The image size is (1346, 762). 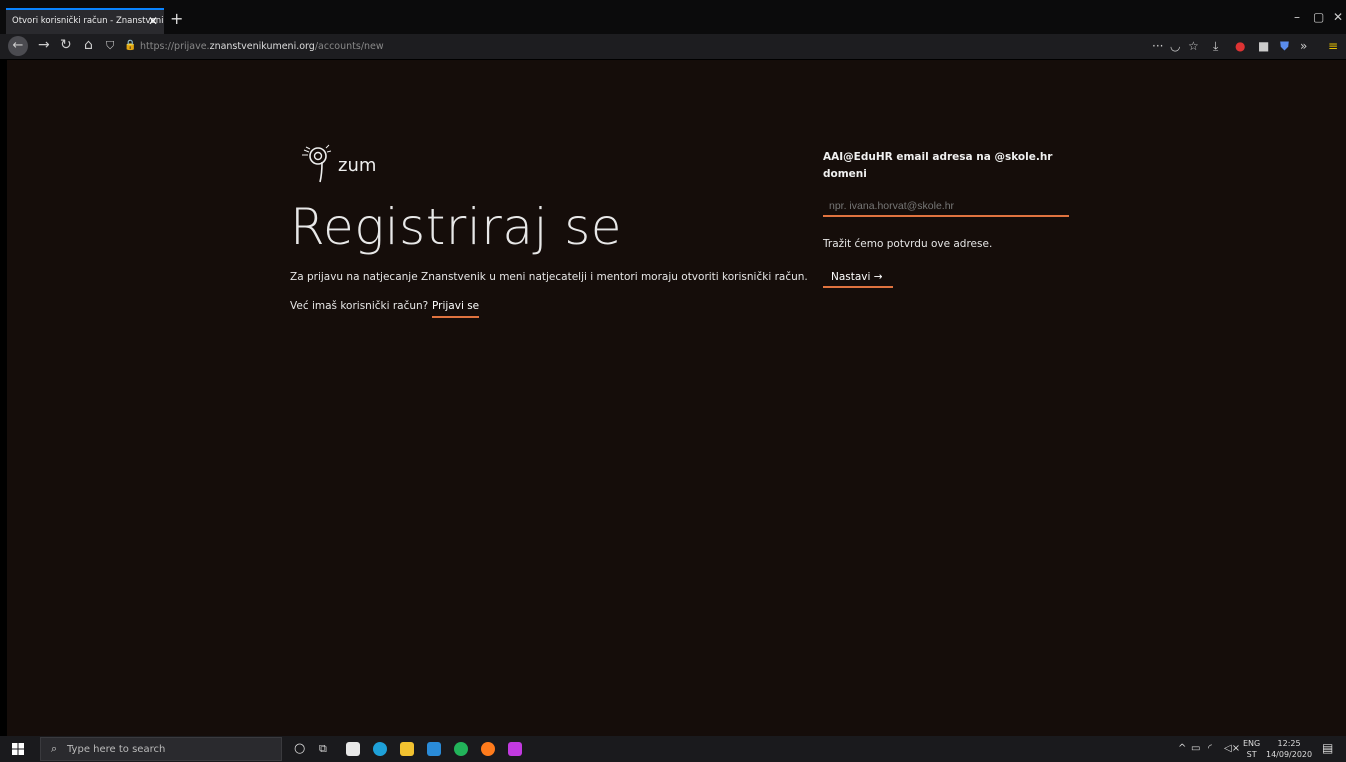 I want to click on browser-tab: Otvori korisnički račun - Znanstveni ✕, so click(x=85, y=21).